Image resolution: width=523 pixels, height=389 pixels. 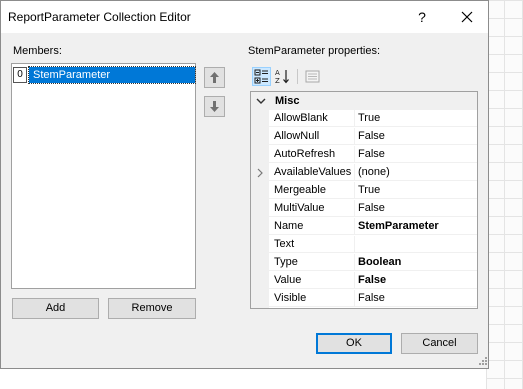 I want to click on property-value: Boolean, so click(x=416, y=262).